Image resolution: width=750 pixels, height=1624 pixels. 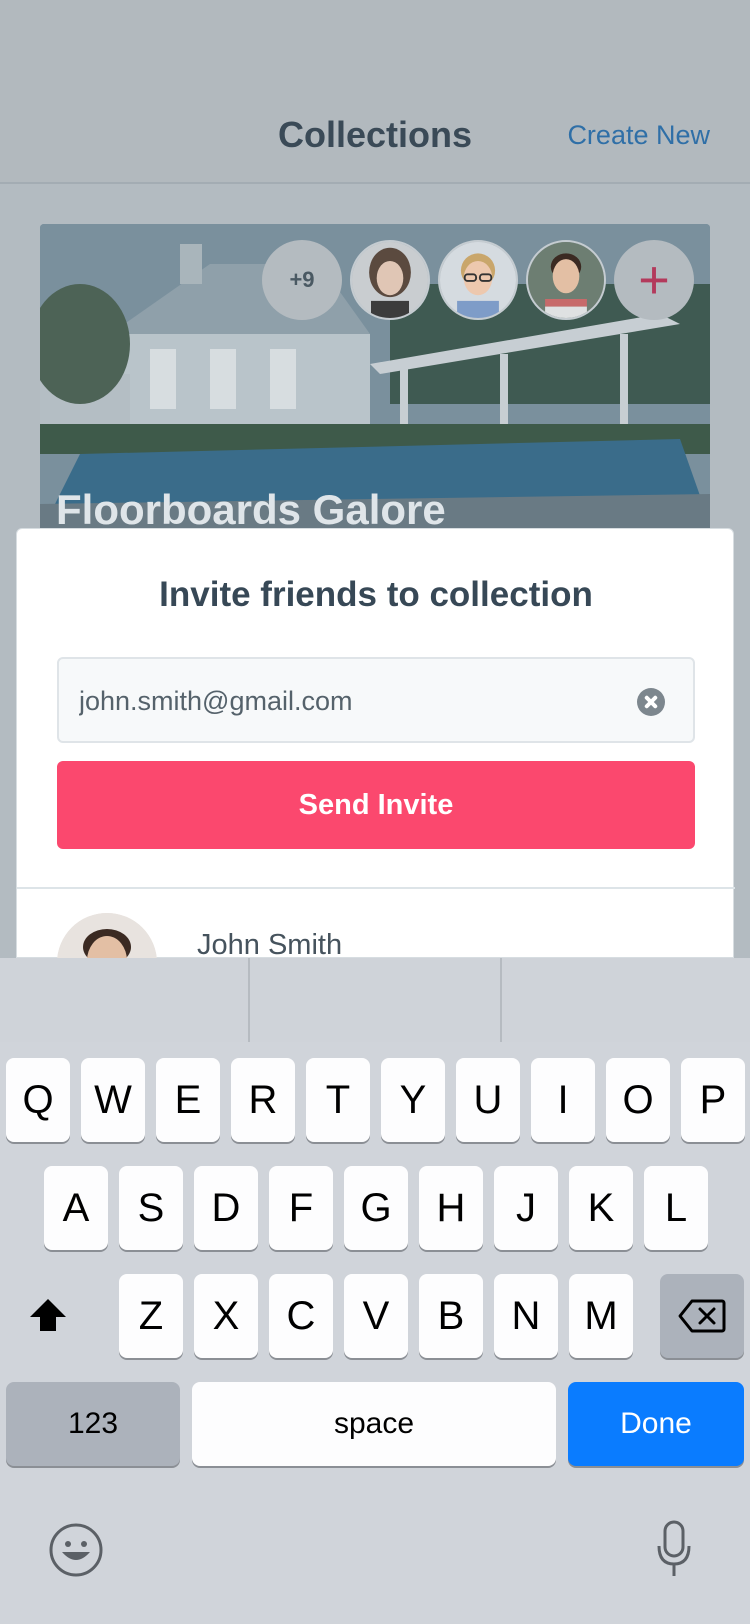 I want to click on shift-key, so click(x=48, y=1316).